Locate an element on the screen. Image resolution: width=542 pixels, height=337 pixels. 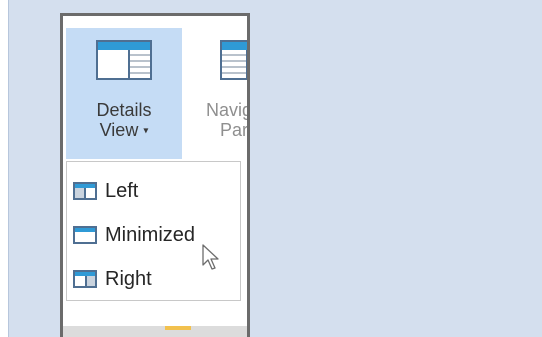
menu-item-minimized: Minimized is located at coordinates (134, 235).